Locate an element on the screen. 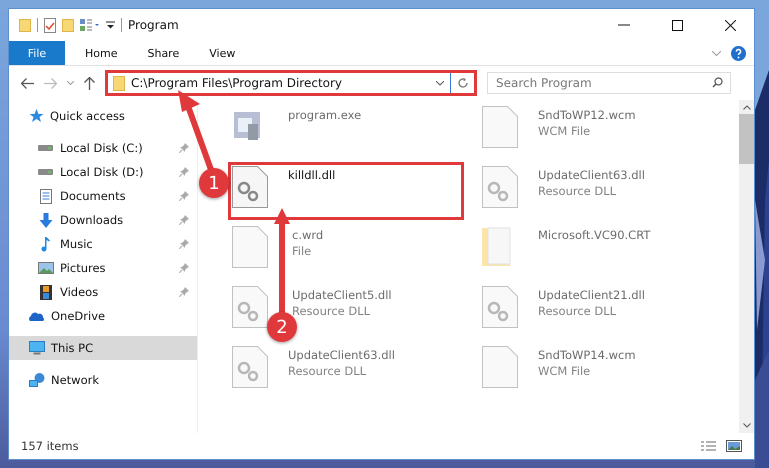 Image resolution: width=769 pixels, height=468 pixels. nav-item: Network is located at coordinates (103, 380).